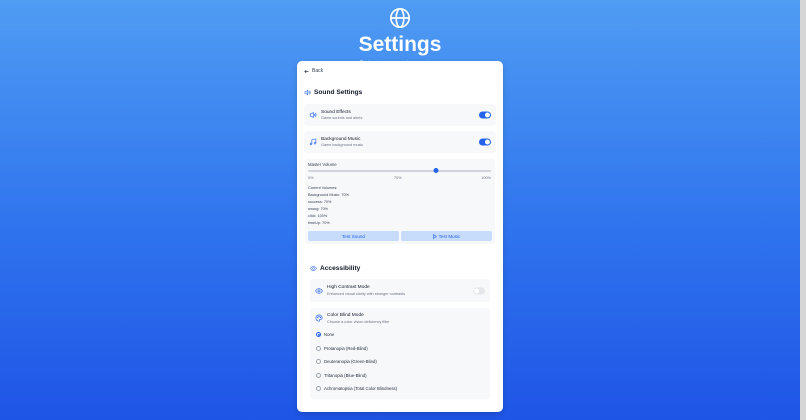 The width and height of the screenshot is (806, 420). I want to click on background-music-toggle, so click(485, 142).